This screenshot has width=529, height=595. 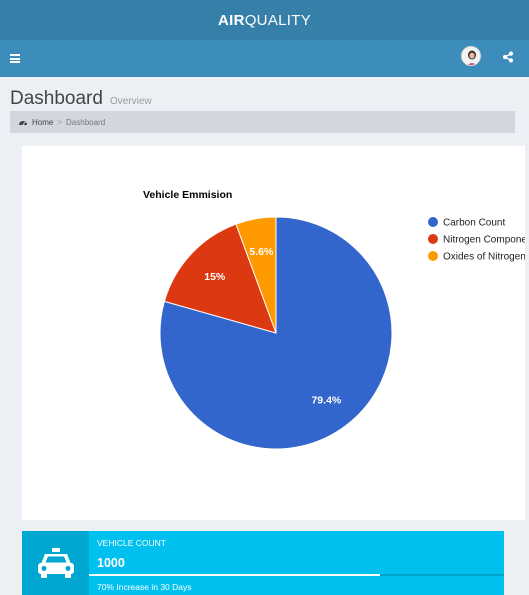 What do you see at coordinates (15, 58) in the screenshot?
I see `hamburger-icon` at bounding box center [15, 58].